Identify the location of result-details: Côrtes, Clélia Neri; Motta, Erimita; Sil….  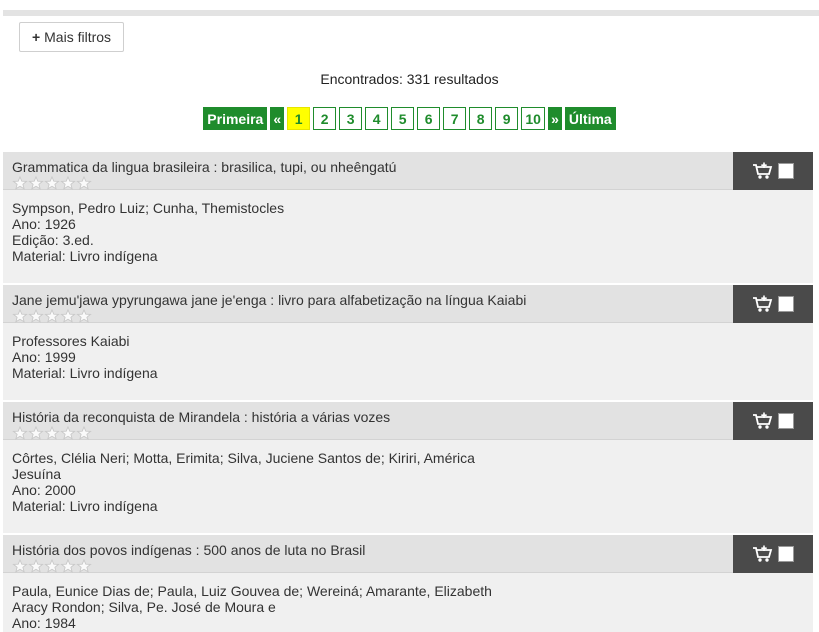
(408, 477).